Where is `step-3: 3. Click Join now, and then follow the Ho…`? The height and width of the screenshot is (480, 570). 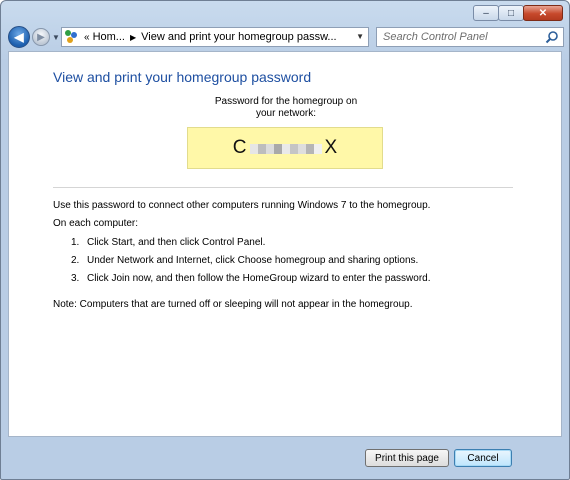
step-3: 3. Click Join now, and then follow the Ho… is located at coordinates (251, 278).